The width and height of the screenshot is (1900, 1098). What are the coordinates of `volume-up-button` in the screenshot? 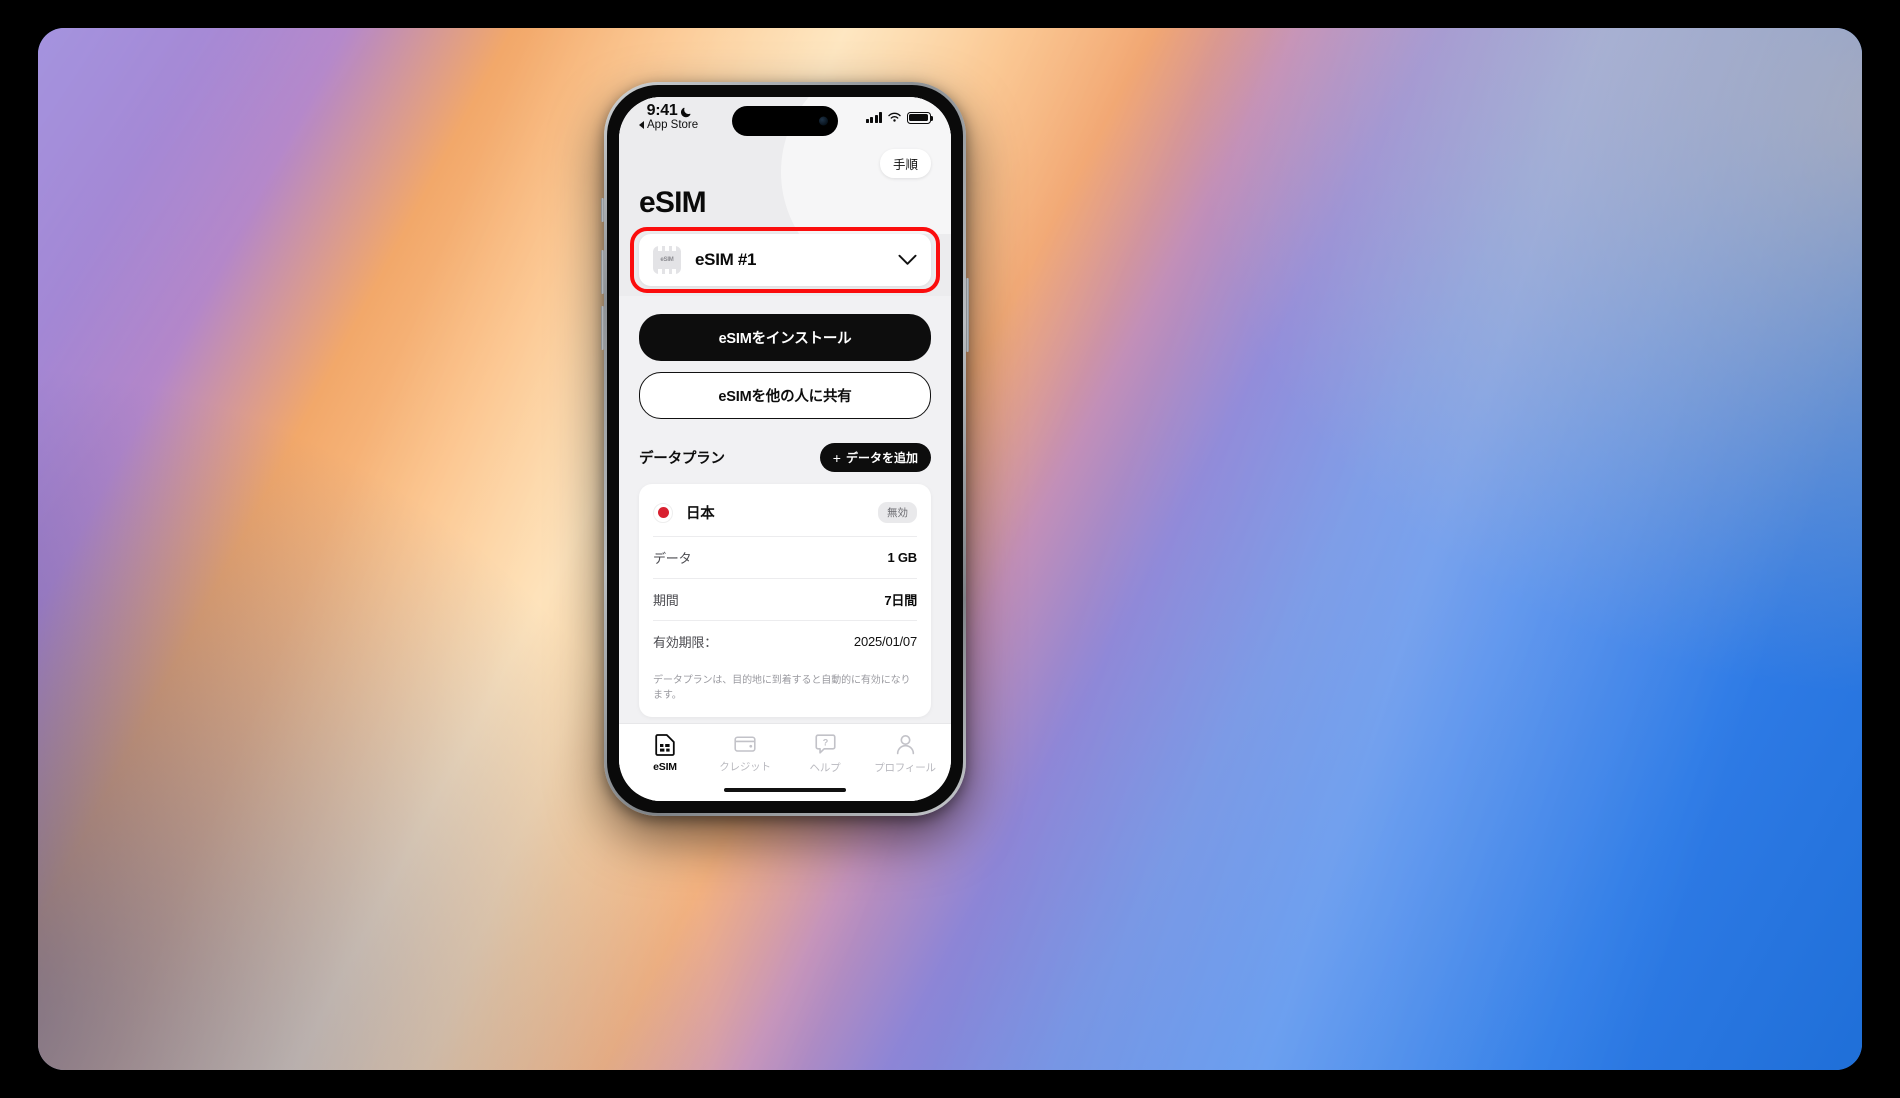 It's located at (602, 272).